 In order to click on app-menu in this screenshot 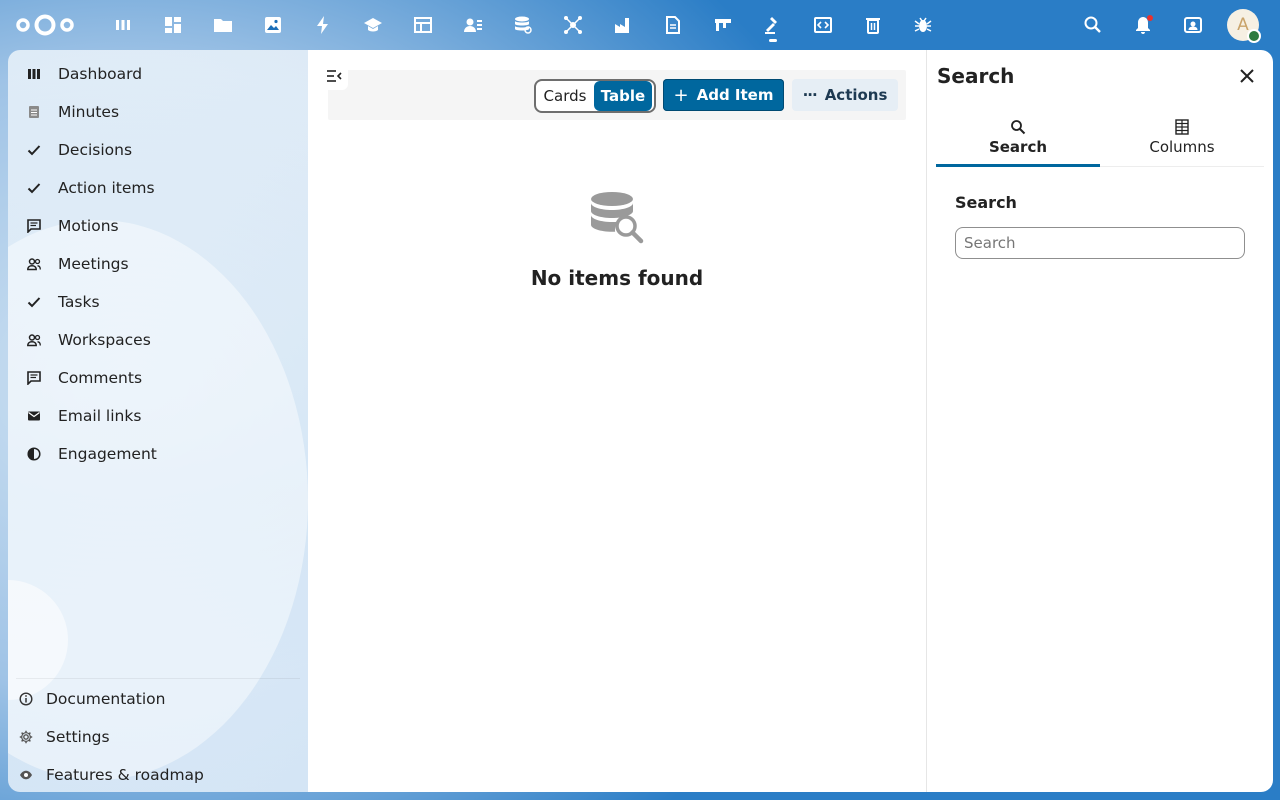, I will do `click(523, 25)`.